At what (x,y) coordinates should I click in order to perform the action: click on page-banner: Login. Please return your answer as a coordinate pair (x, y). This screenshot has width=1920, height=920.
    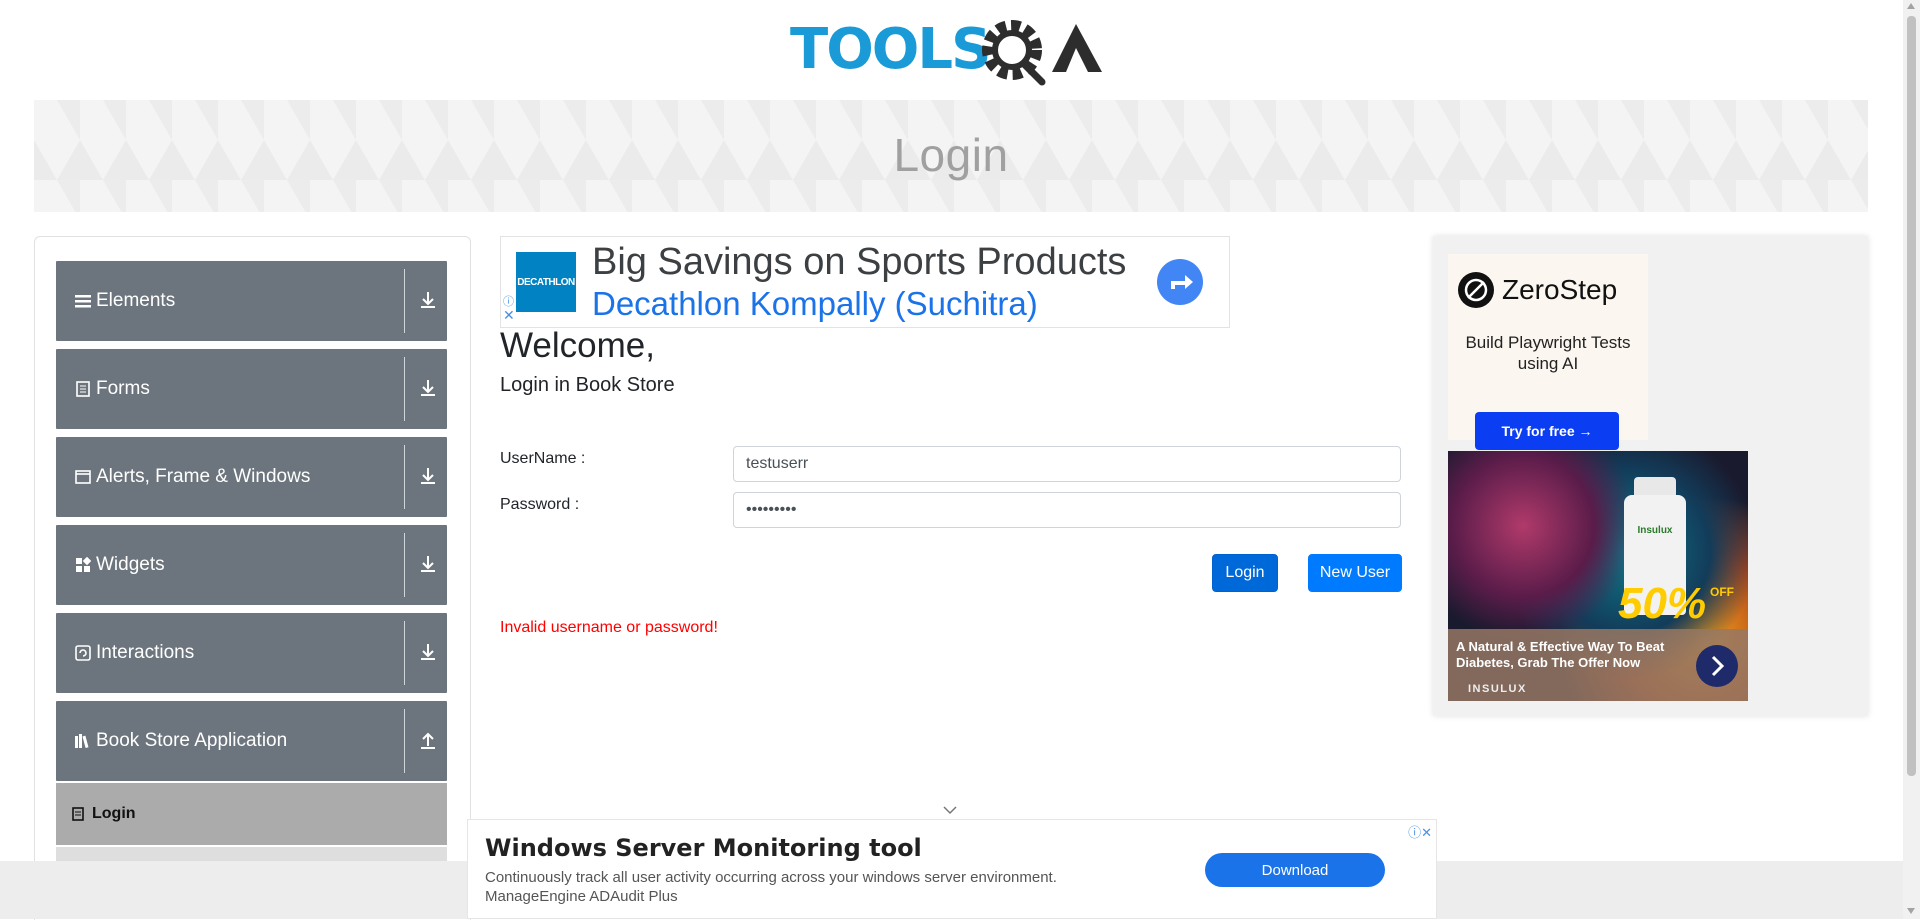
    Looking at the image, I should click on (951, 156).